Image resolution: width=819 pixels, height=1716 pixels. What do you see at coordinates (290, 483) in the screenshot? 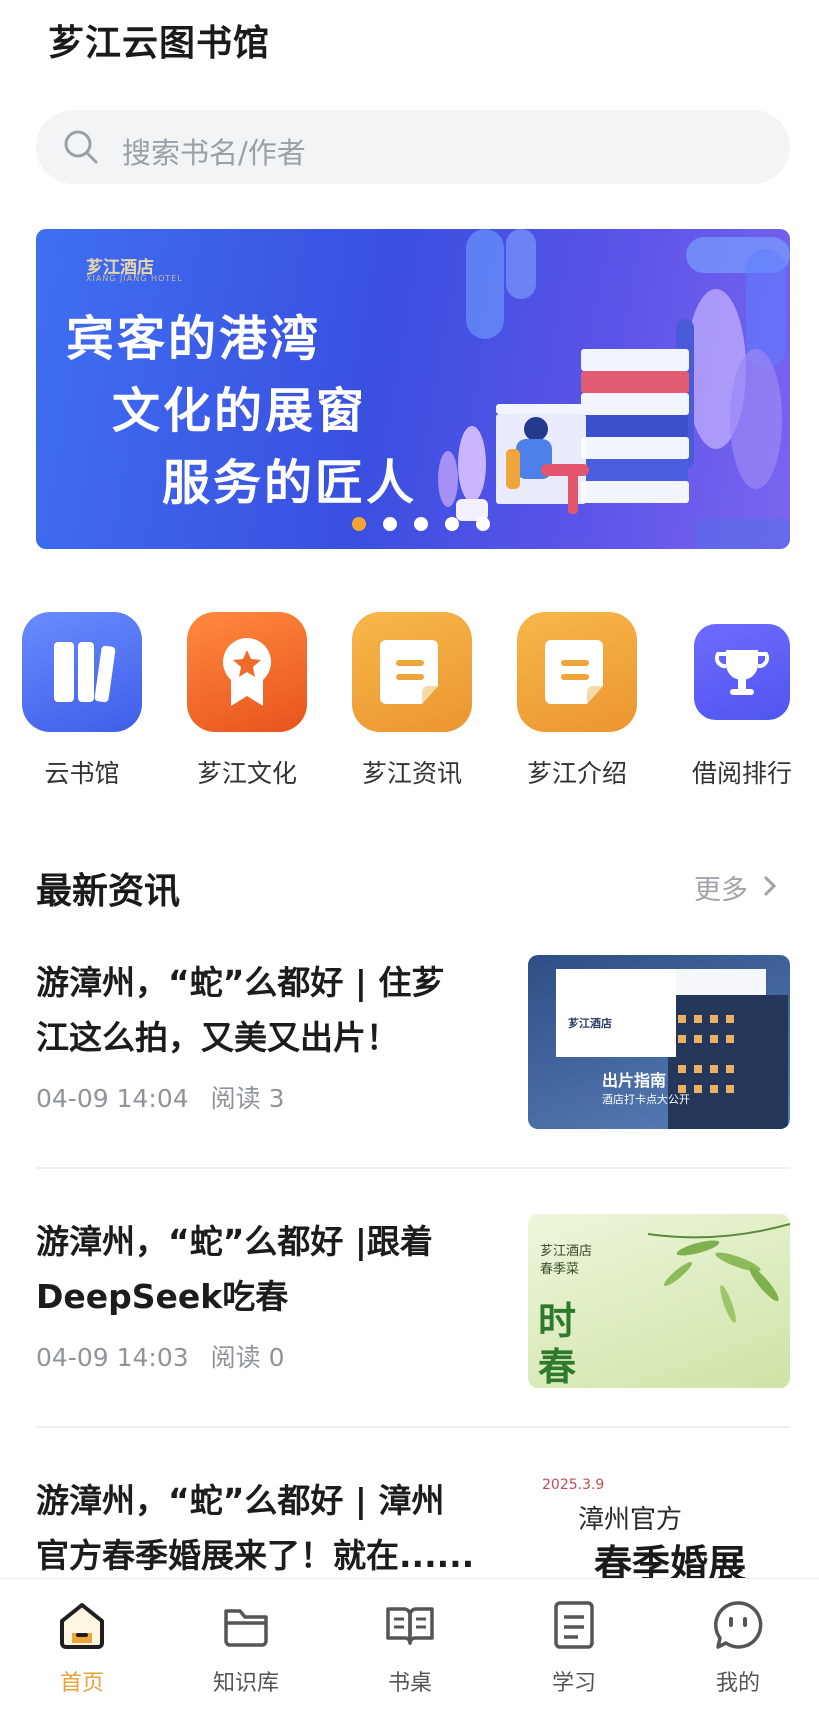
I see `banner-line-3: 服务的匠人` at bounding box center [290, 483].